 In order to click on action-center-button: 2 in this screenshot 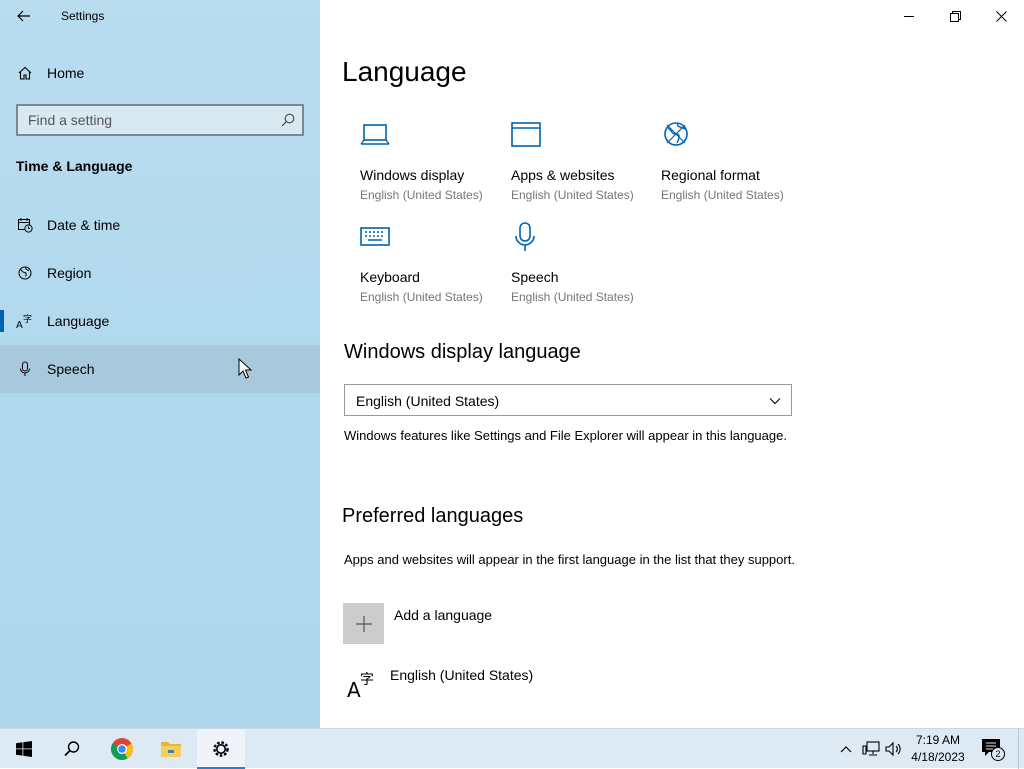, I will do `click(993, 750)`.